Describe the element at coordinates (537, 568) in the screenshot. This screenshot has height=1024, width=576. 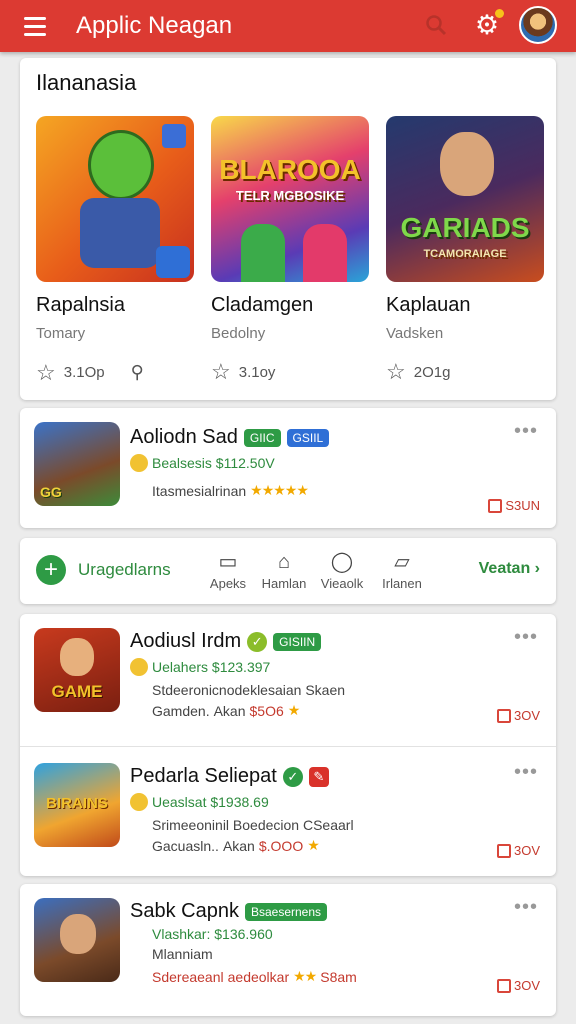
I see `chevron-right-icon: ›` at that location.